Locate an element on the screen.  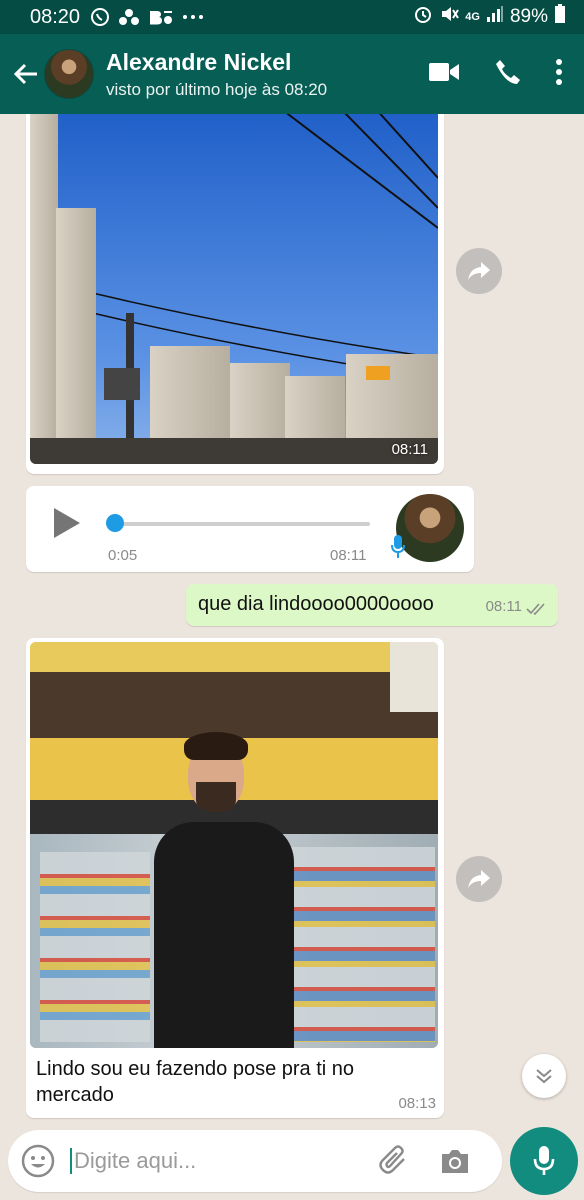
scroll-to-bottom-button is located at coordinates (544, 1076).